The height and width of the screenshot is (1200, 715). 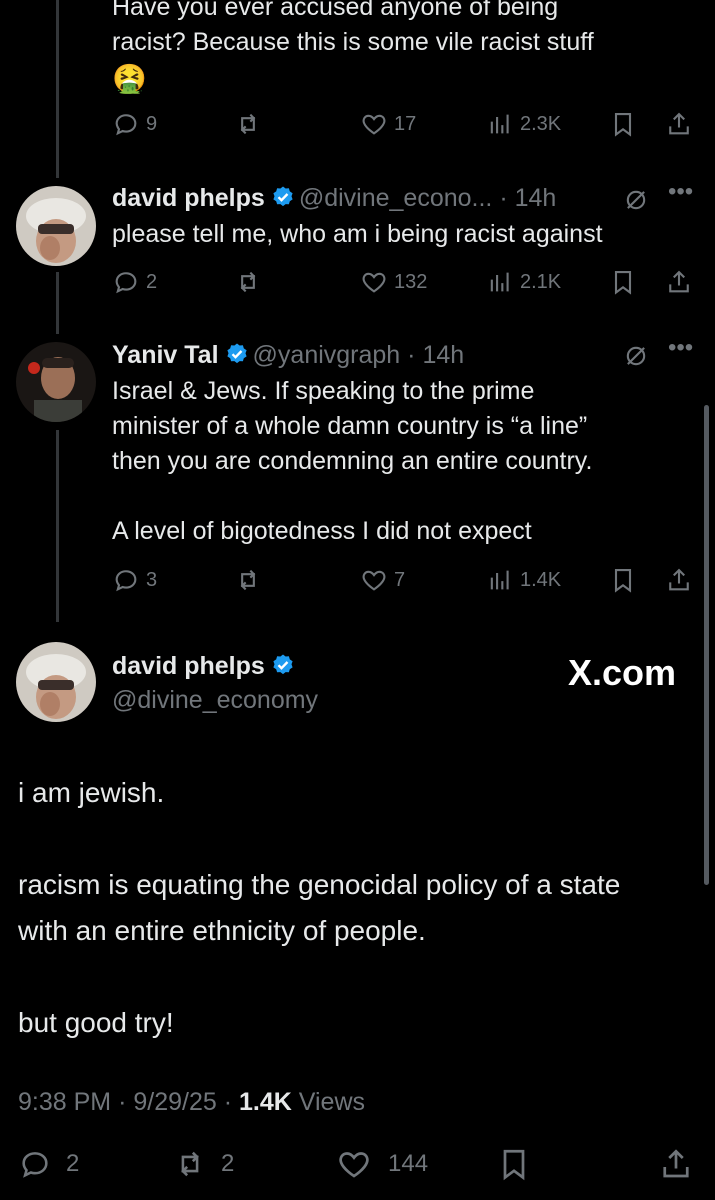 I want to click on reply-button: 3, so click(x=134, y=580).